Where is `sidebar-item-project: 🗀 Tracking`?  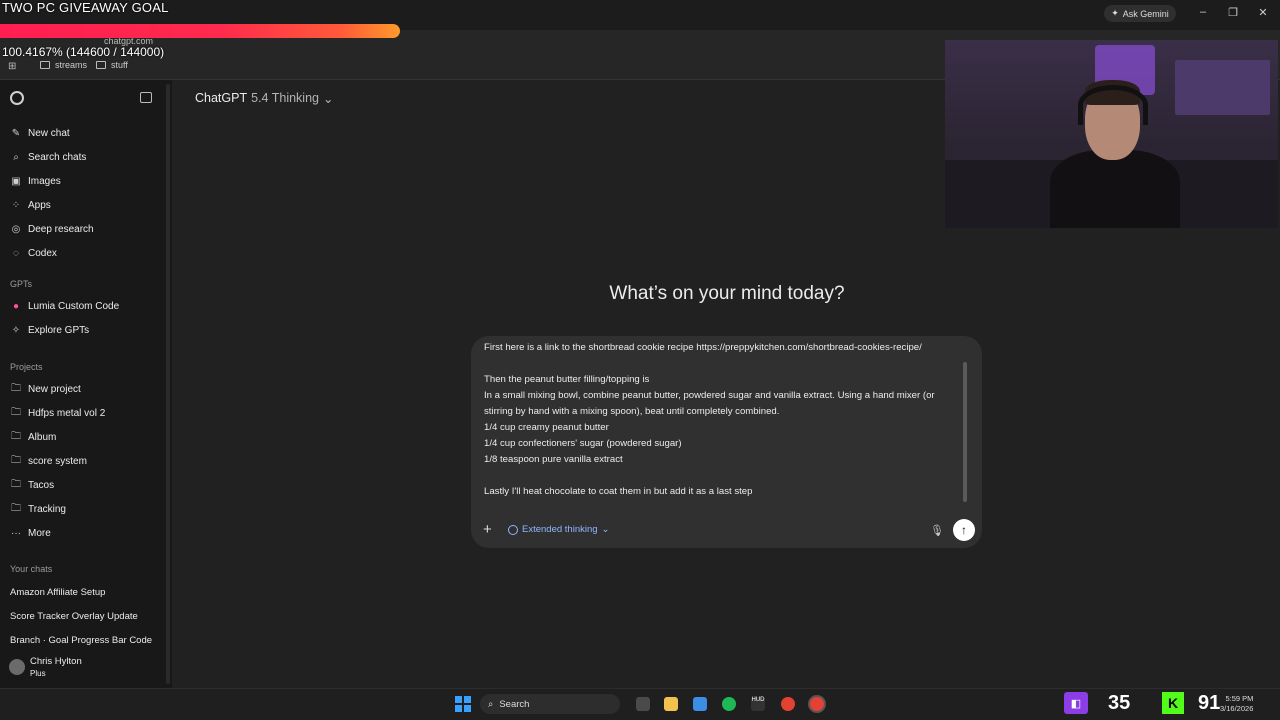
sidebar-item-project: 🗀 Tracking is located at coordinates (38, 509).